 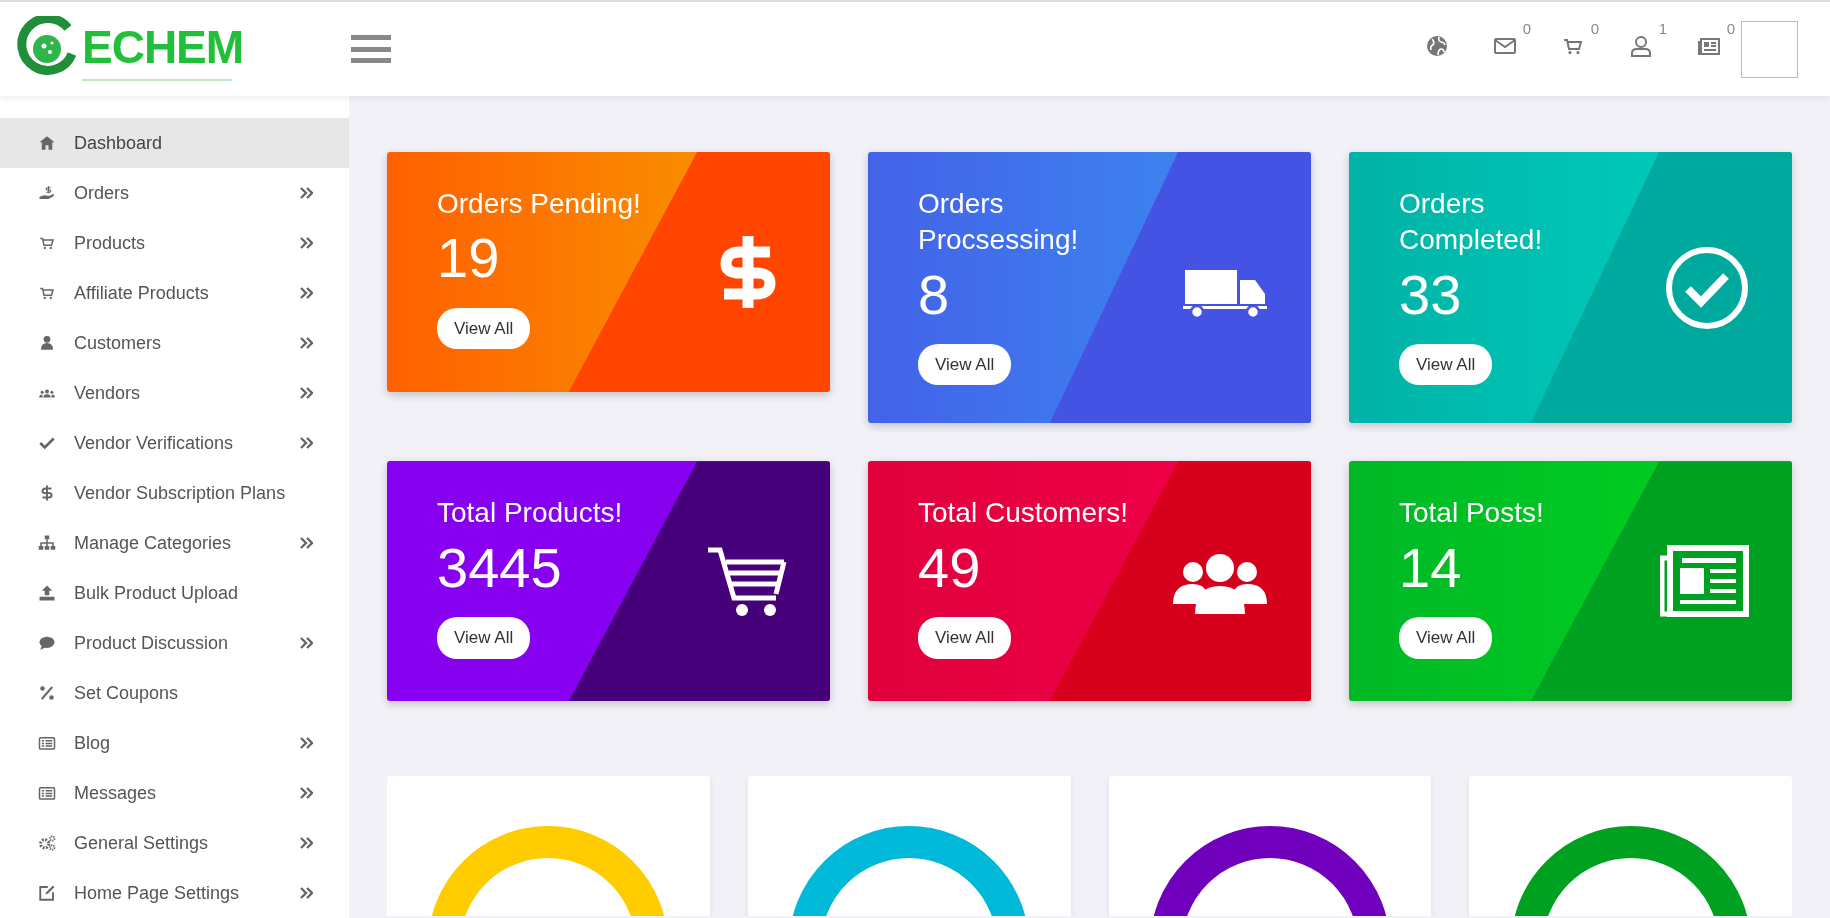 I want to click on card-value: 19, so click(x=469, y=258).